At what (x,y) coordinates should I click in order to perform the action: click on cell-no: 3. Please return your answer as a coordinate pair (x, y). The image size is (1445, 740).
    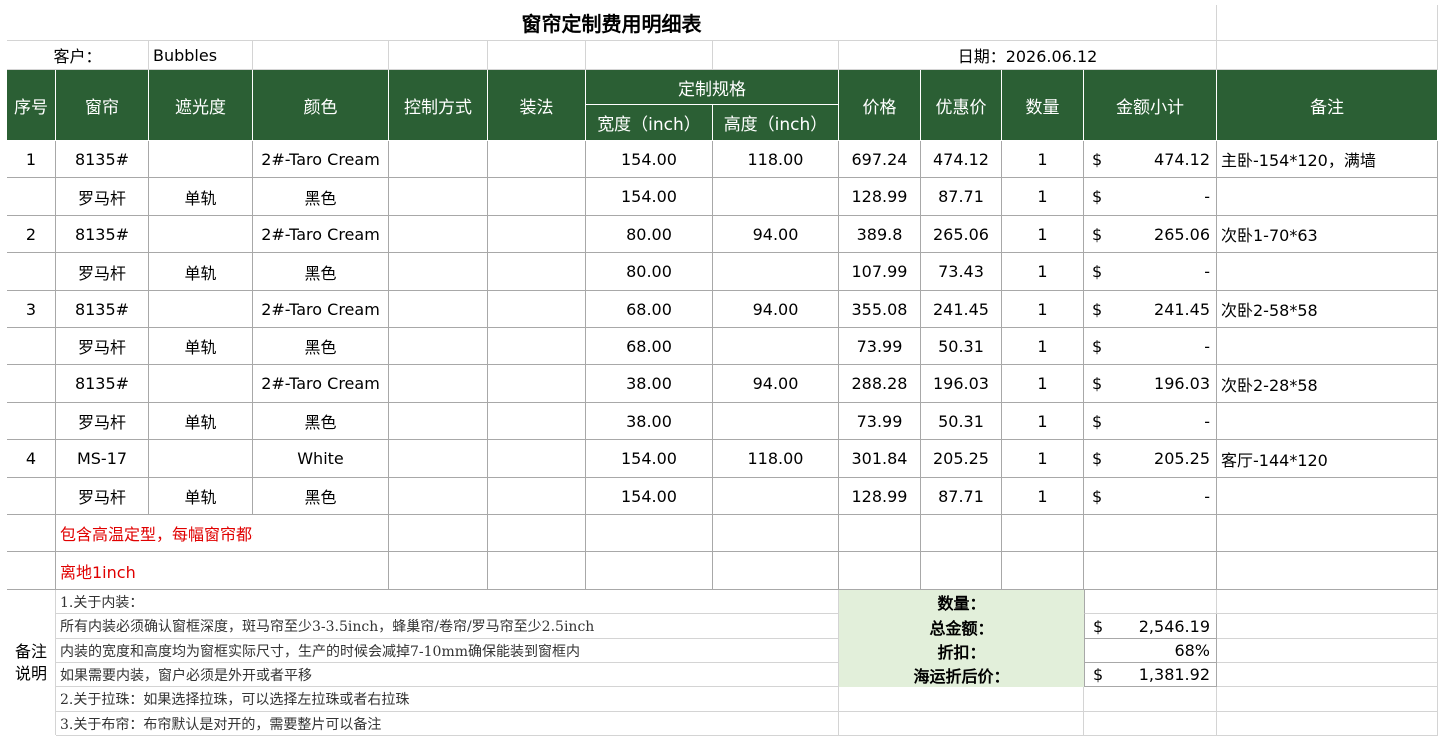
    Looking at the image, I should click on (31, 309).